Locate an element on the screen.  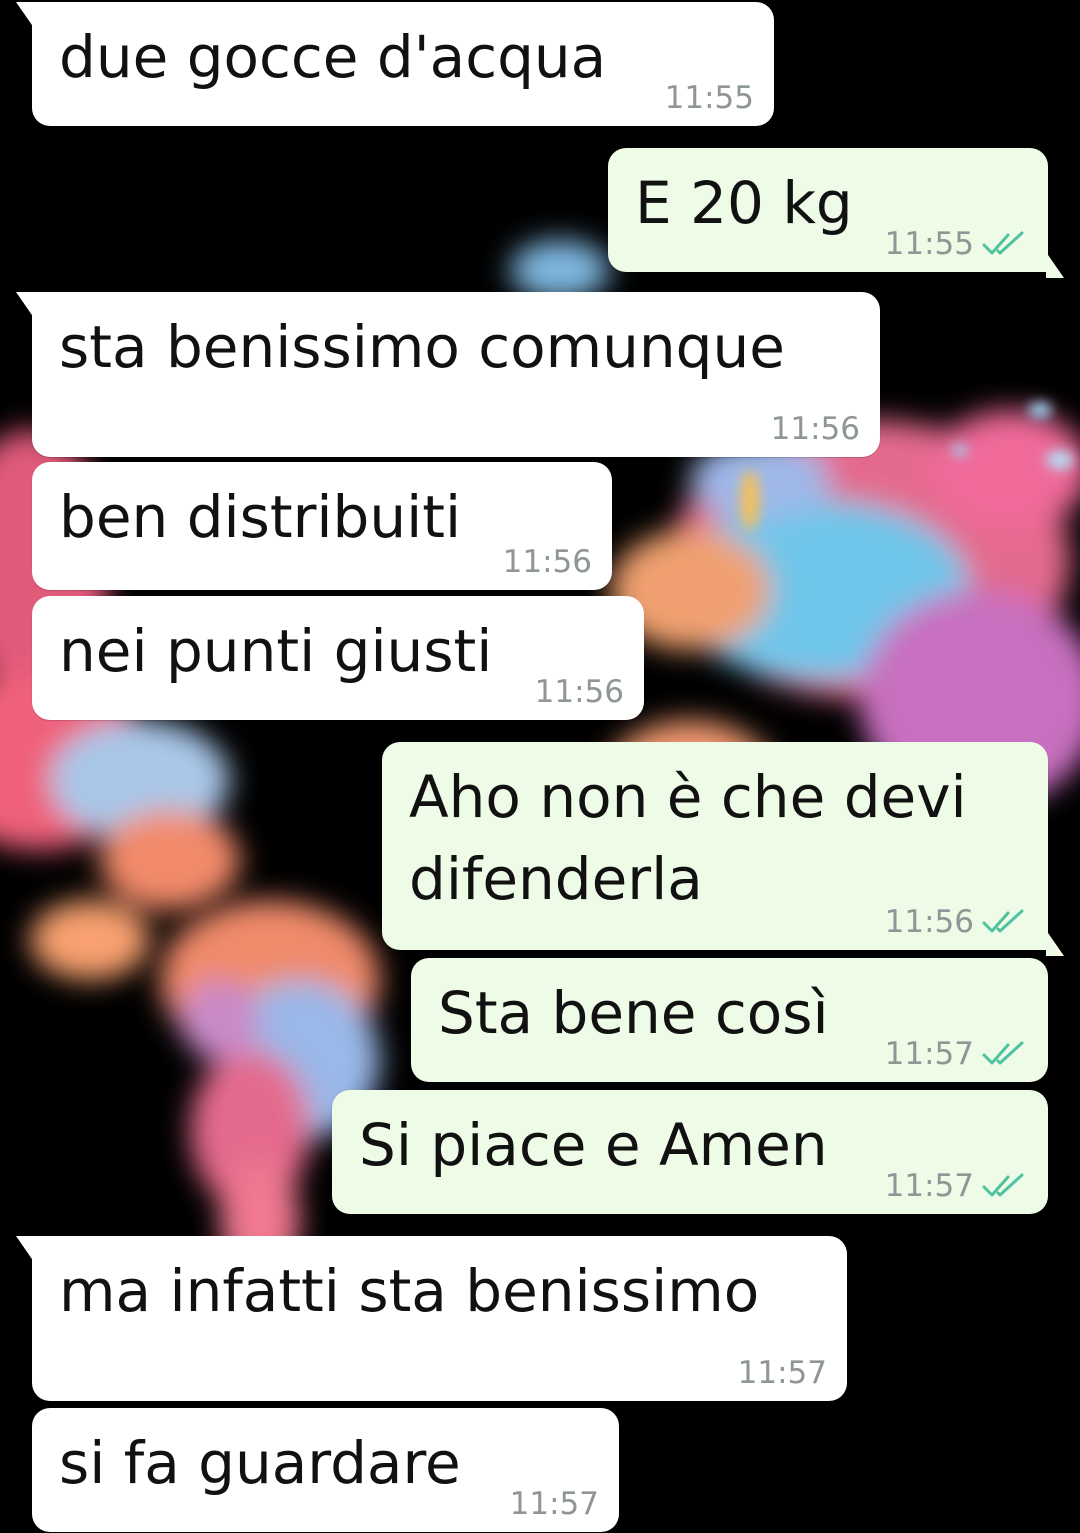
message-text: sta benissimo comunque is located at coordinates (422, 347).